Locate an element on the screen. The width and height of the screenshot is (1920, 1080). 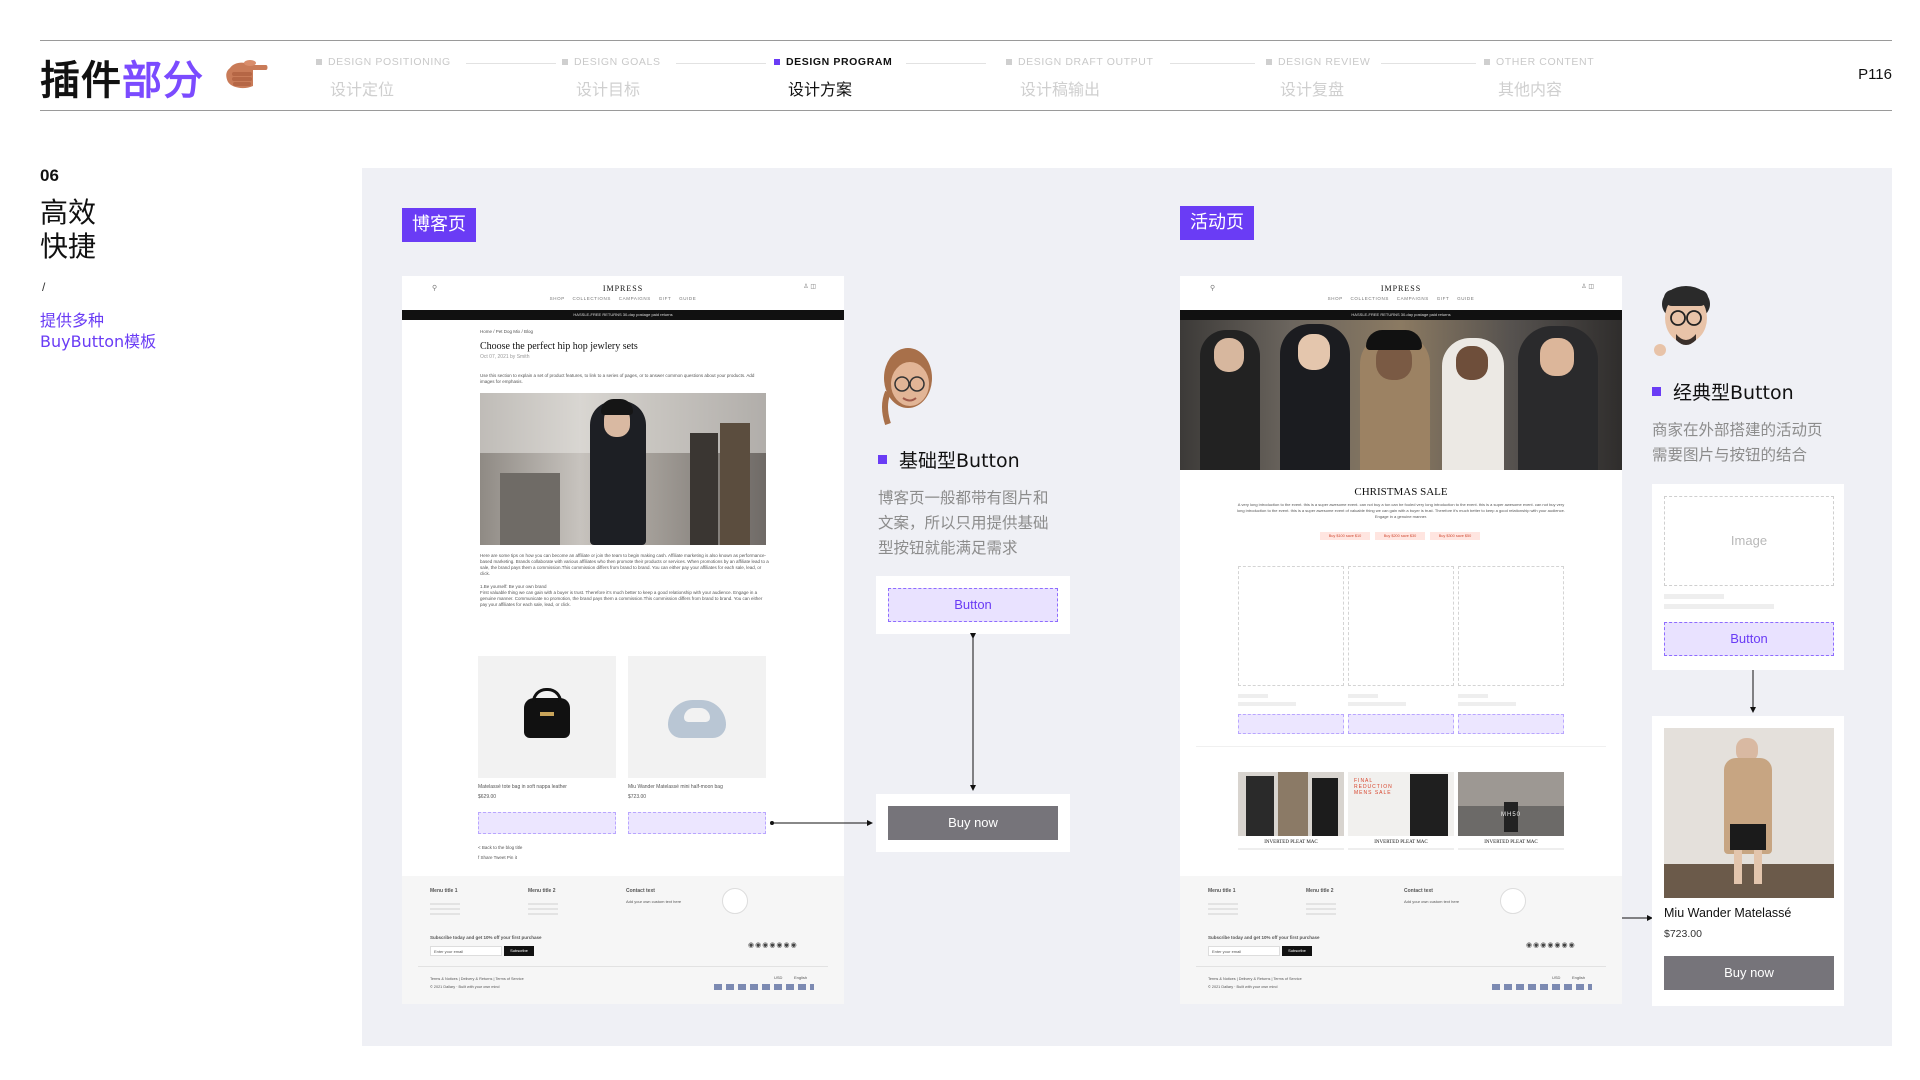
section-number: 06 is located at coordinates (49, 175).